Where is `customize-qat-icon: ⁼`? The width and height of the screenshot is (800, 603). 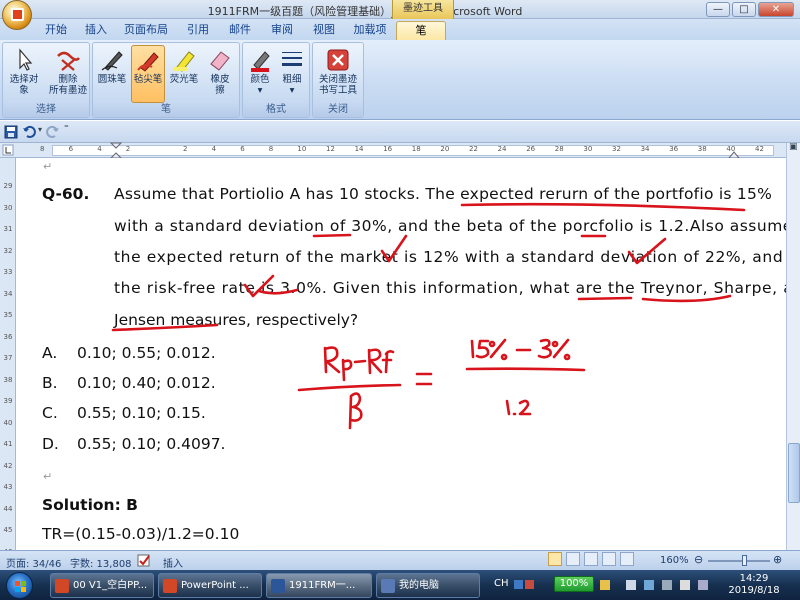
customize-qat-icon: ⁼ is located at coordinates (66, 129).